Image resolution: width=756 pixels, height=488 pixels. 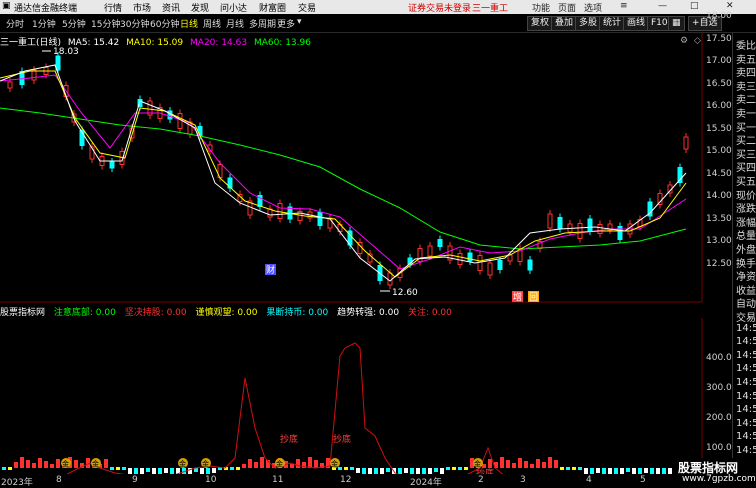 I want to click on login-notice: 证券交易未登录, so click(x=439, y=7).